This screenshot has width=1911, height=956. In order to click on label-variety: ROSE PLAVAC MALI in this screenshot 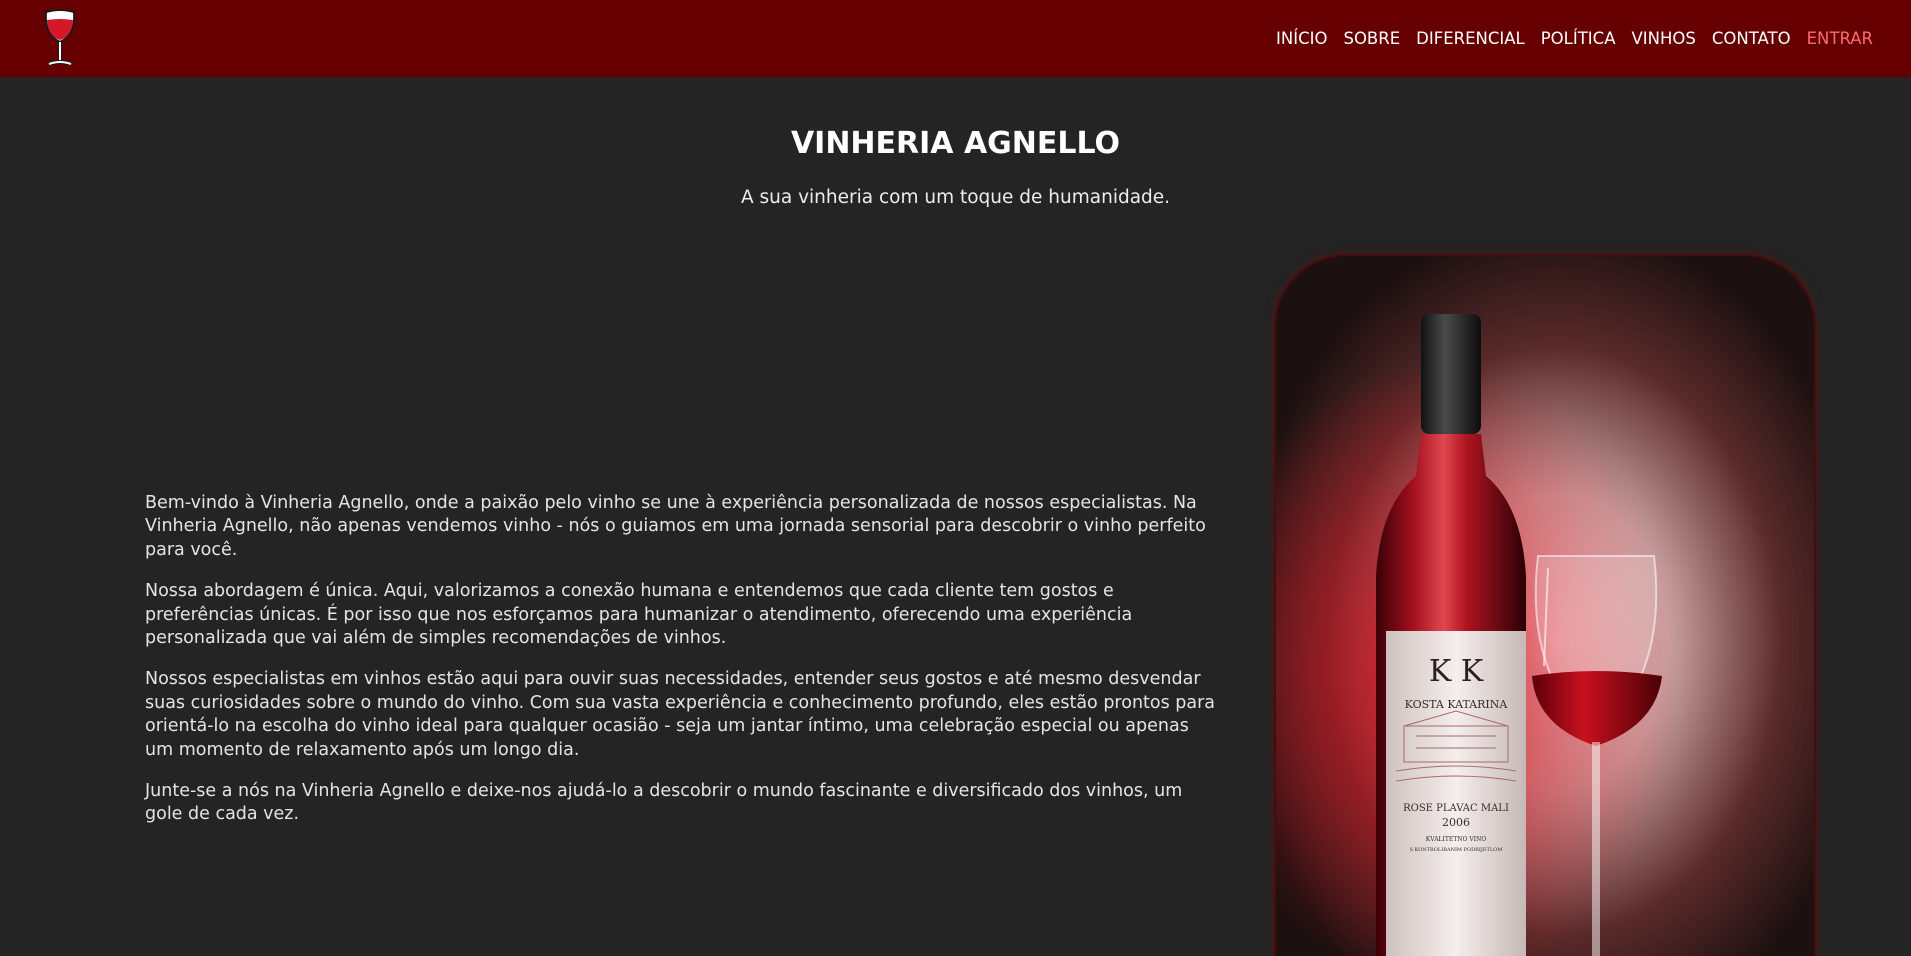, I will do `click(1456, 808)`.